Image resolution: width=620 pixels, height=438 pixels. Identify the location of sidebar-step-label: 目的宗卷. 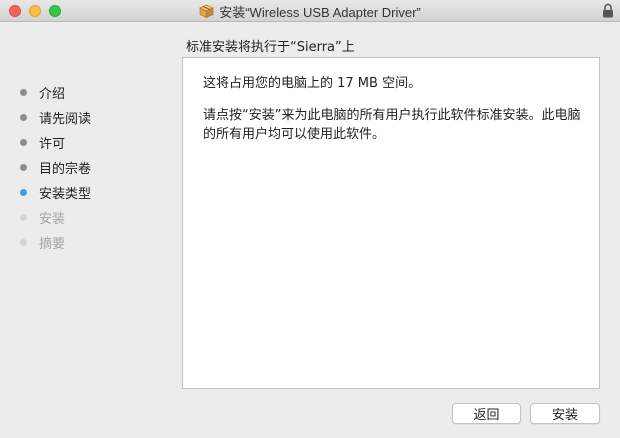
(65, 169).